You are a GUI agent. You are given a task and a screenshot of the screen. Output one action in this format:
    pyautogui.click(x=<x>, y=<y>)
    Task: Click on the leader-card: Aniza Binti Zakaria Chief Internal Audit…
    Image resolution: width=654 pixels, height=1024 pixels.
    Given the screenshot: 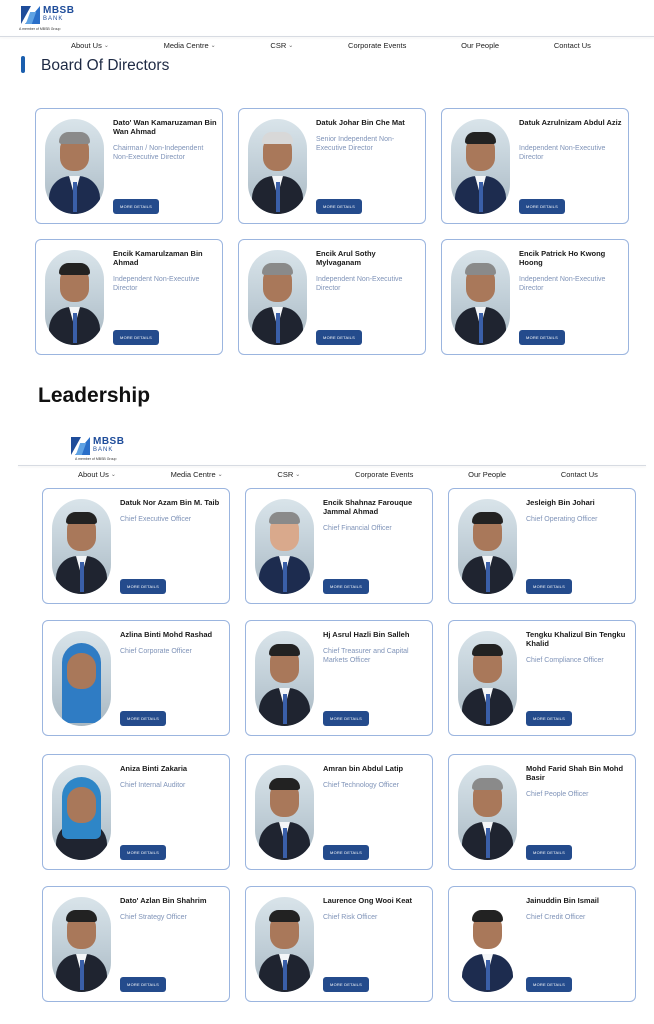 What is the action you would take?
    pyautogui.click(x=136, y=812)
    